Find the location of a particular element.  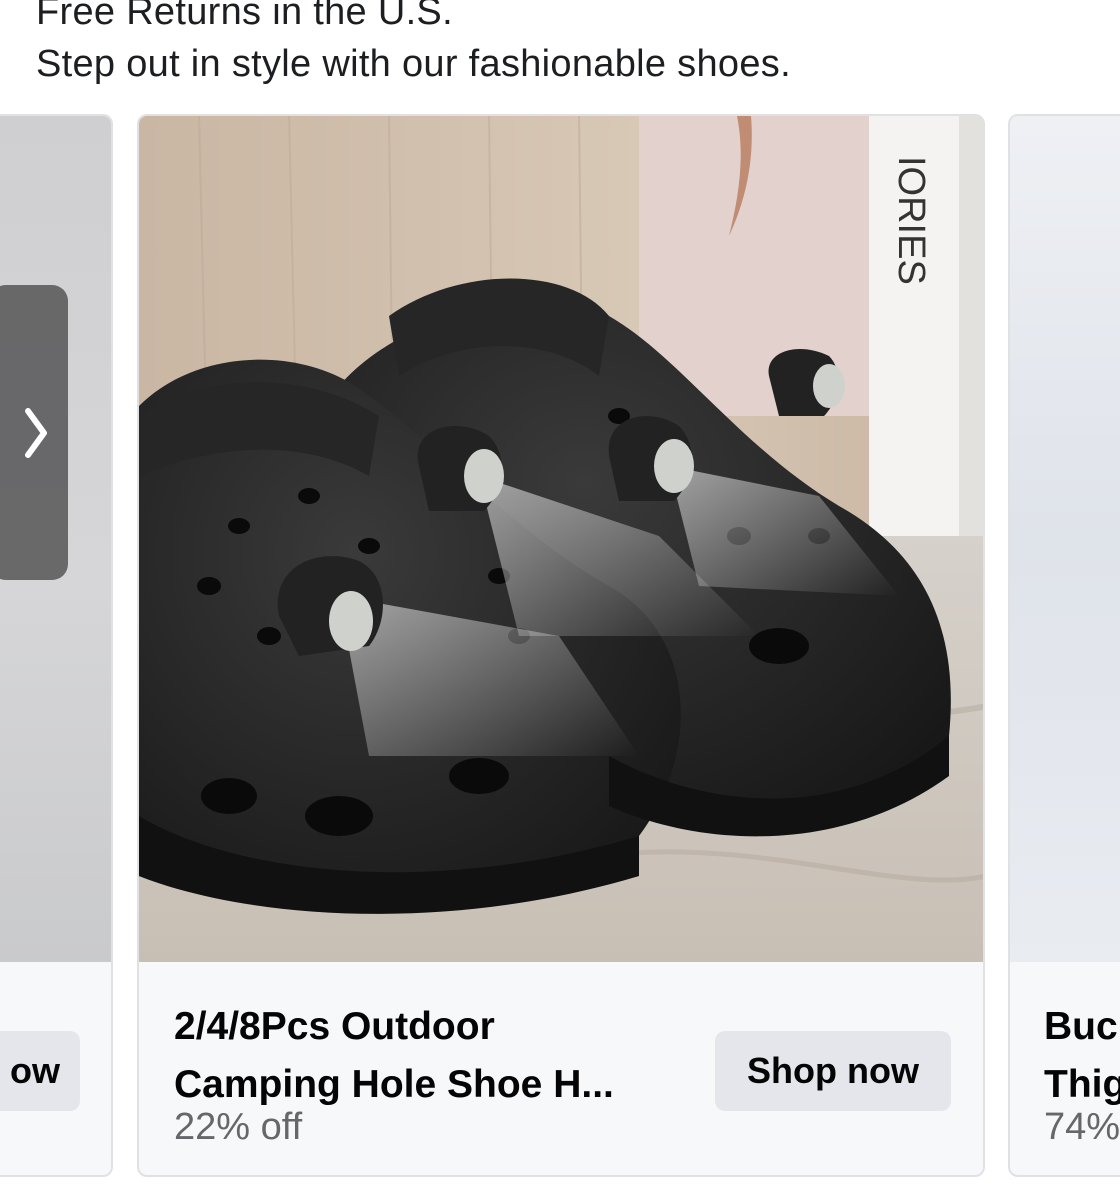

product-title-next: Buc Thig is located at coordinates (1082, 1056).